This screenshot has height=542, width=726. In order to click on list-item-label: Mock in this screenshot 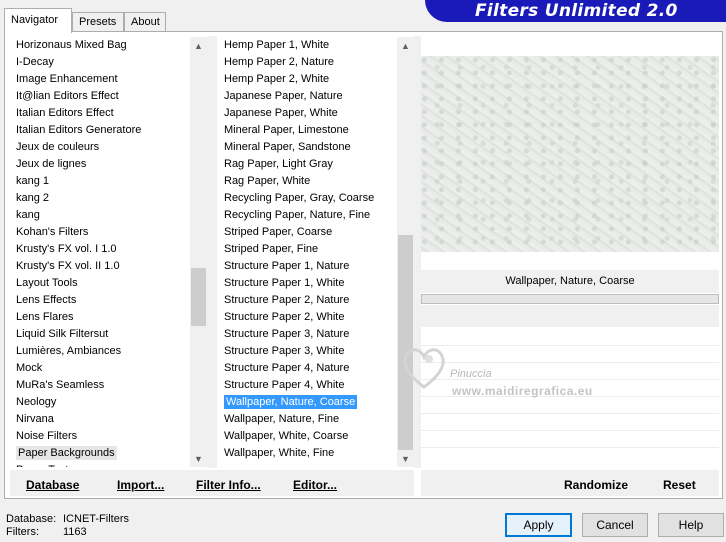, I will do `click(29, 368)`.